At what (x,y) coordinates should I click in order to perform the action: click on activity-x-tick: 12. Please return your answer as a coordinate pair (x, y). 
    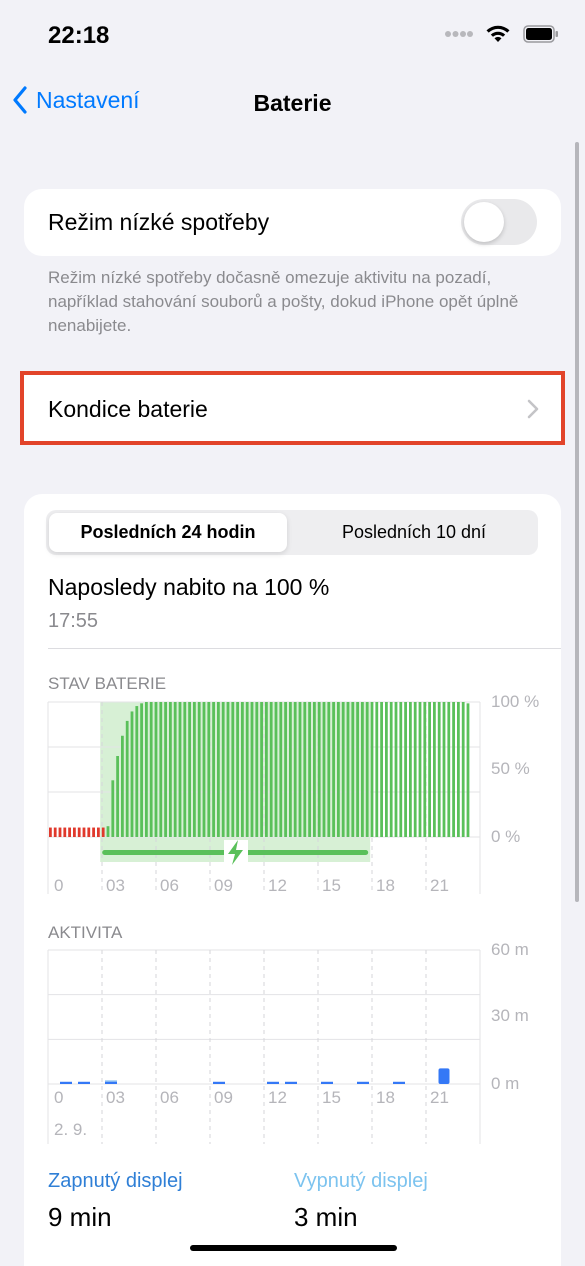
    Looking at the image, I should click on (277, 1097).